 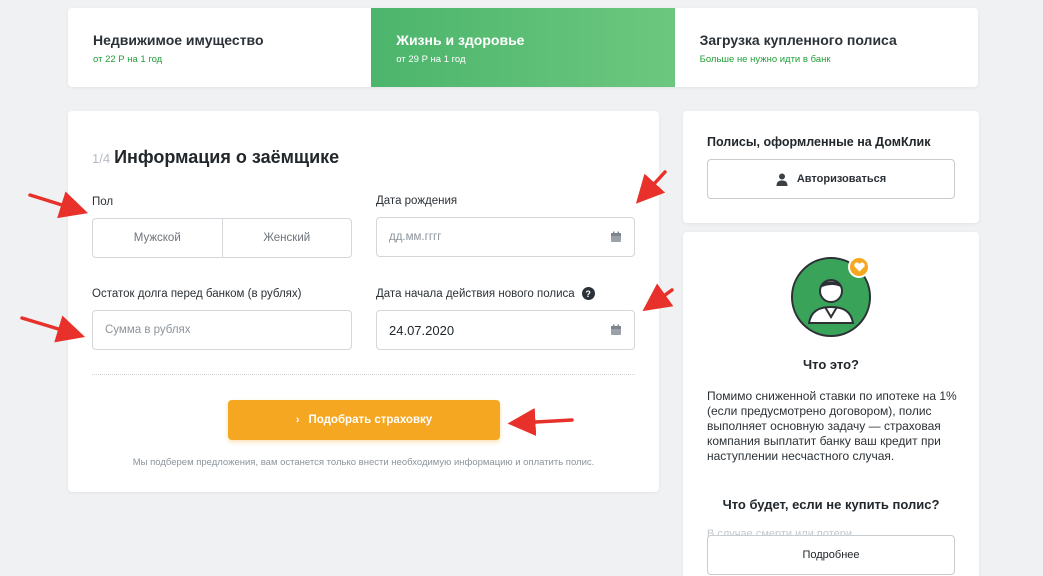 I want to click on gender-label: Пол, so click(x=103, y=202).